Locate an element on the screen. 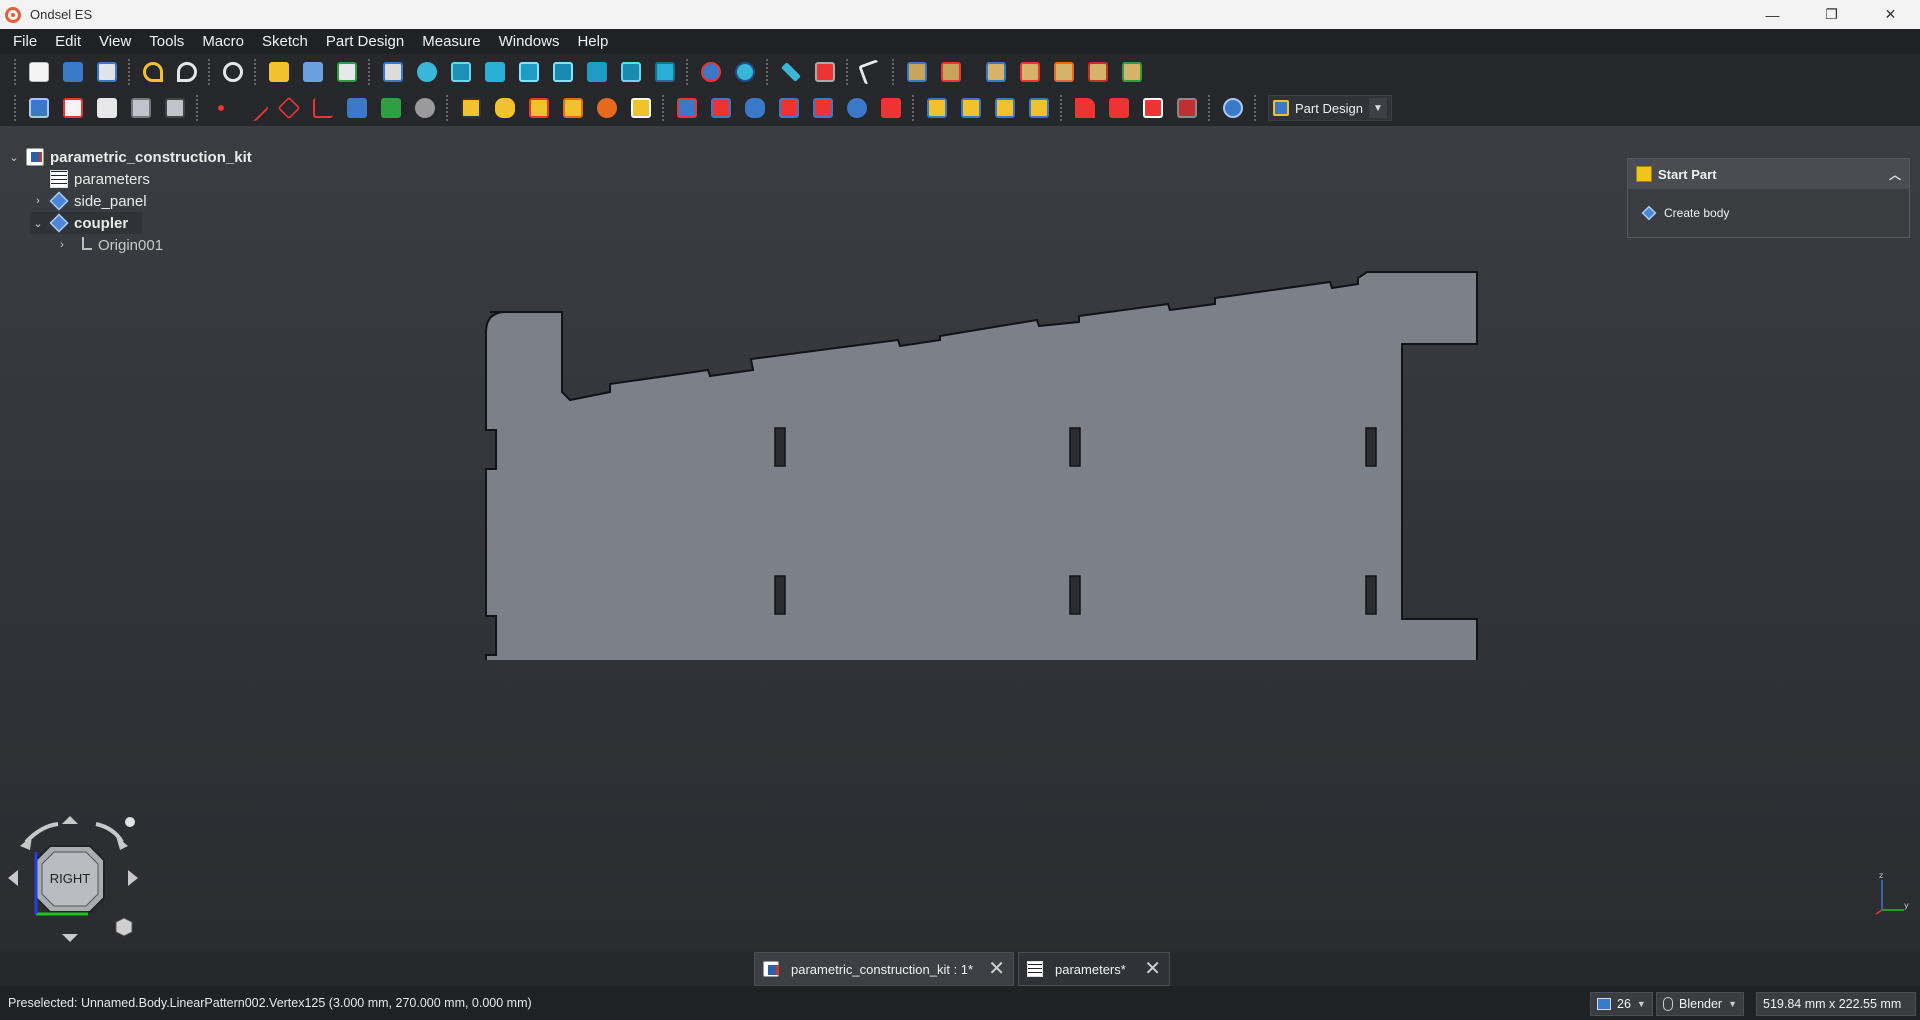 This screenshot has width=1920, height=1020. create-body-action: Create body is located at coordinates (1768, 213).